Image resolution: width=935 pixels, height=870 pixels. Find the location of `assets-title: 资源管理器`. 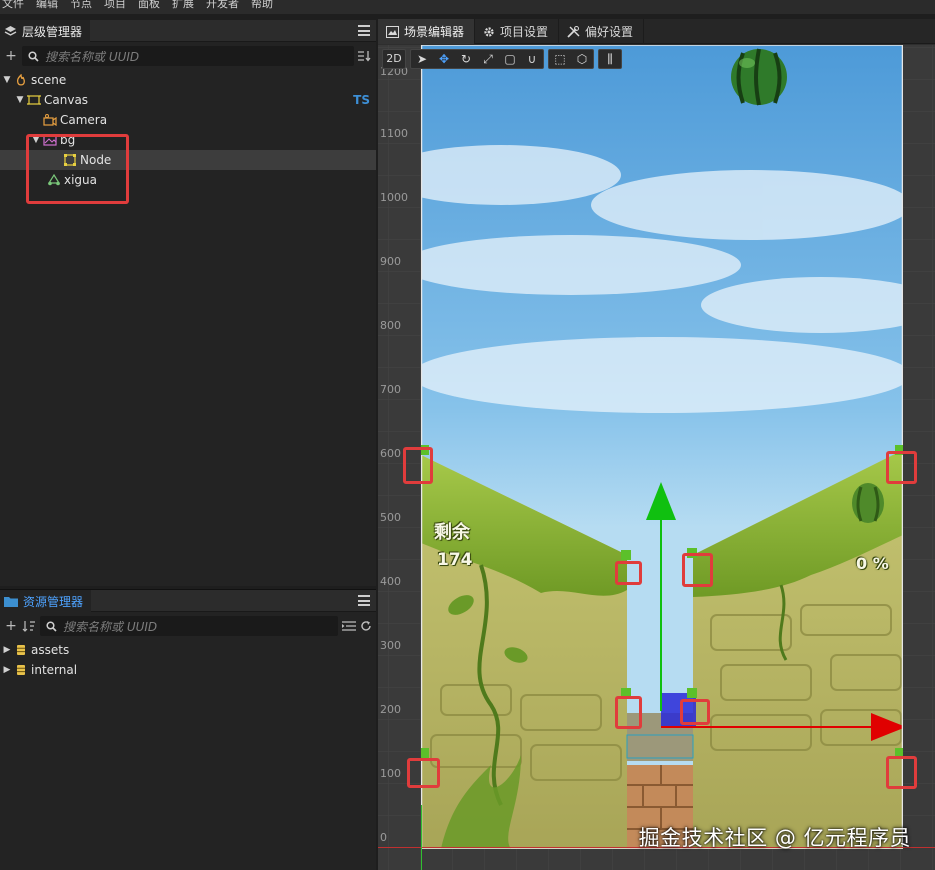

assets-title: 资源管理器 is located at coordinates (53, 601).